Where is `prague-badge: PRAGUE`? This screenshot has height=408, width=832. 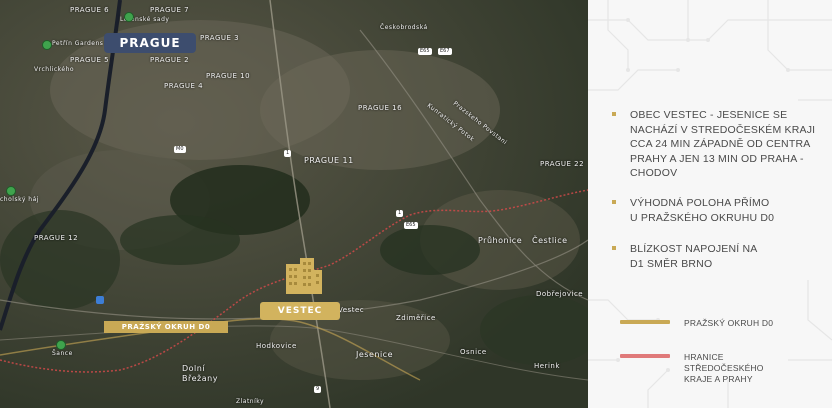 prague-badge: PRAGUE is located at coordinates (150, 43).